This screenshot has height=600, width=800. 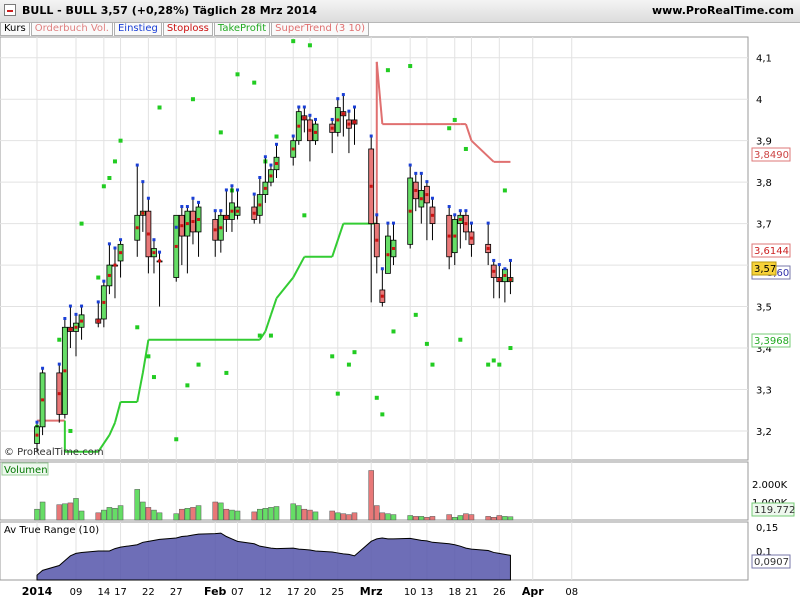 What do you see at coordinates (310, 592) in the screenshot?
I see `date-tick-label: 20` at bounding box center [310, 592].